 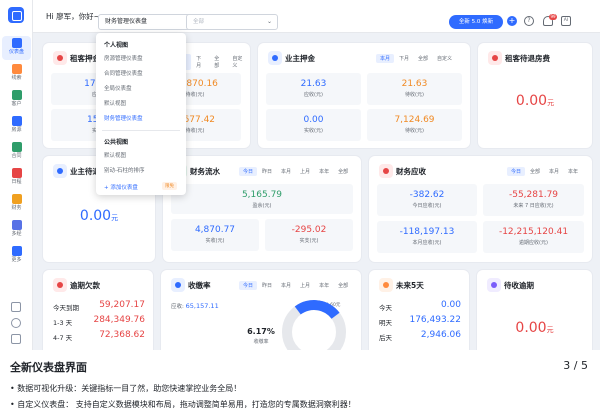 I want to click on caption-bullet: • 数据可视化升级：关键指标一目了然，助您快速掌控业务全局！, so click(x=126, y=388).